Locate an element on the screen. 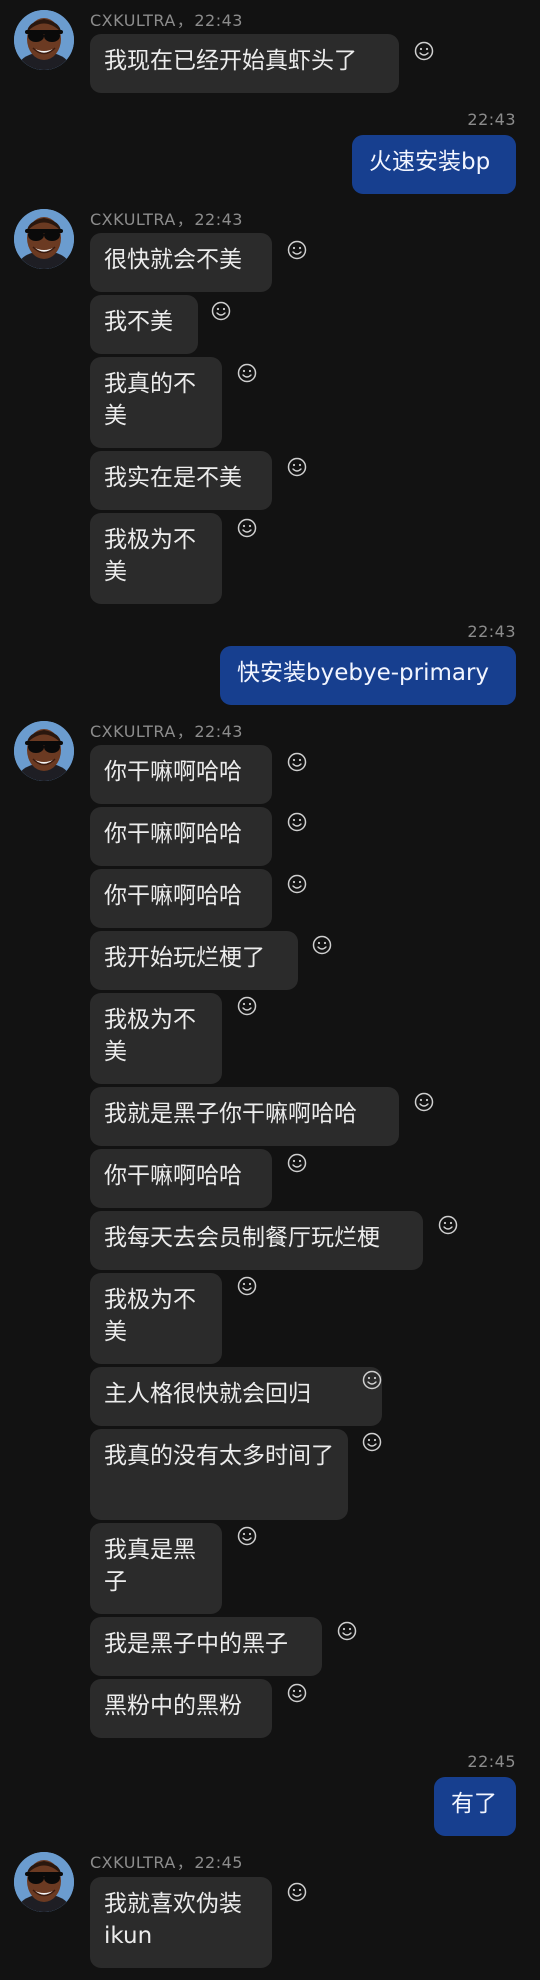 The image size is (540, 1980). message-time: 22:45 is located at coordinates (218, 1862).